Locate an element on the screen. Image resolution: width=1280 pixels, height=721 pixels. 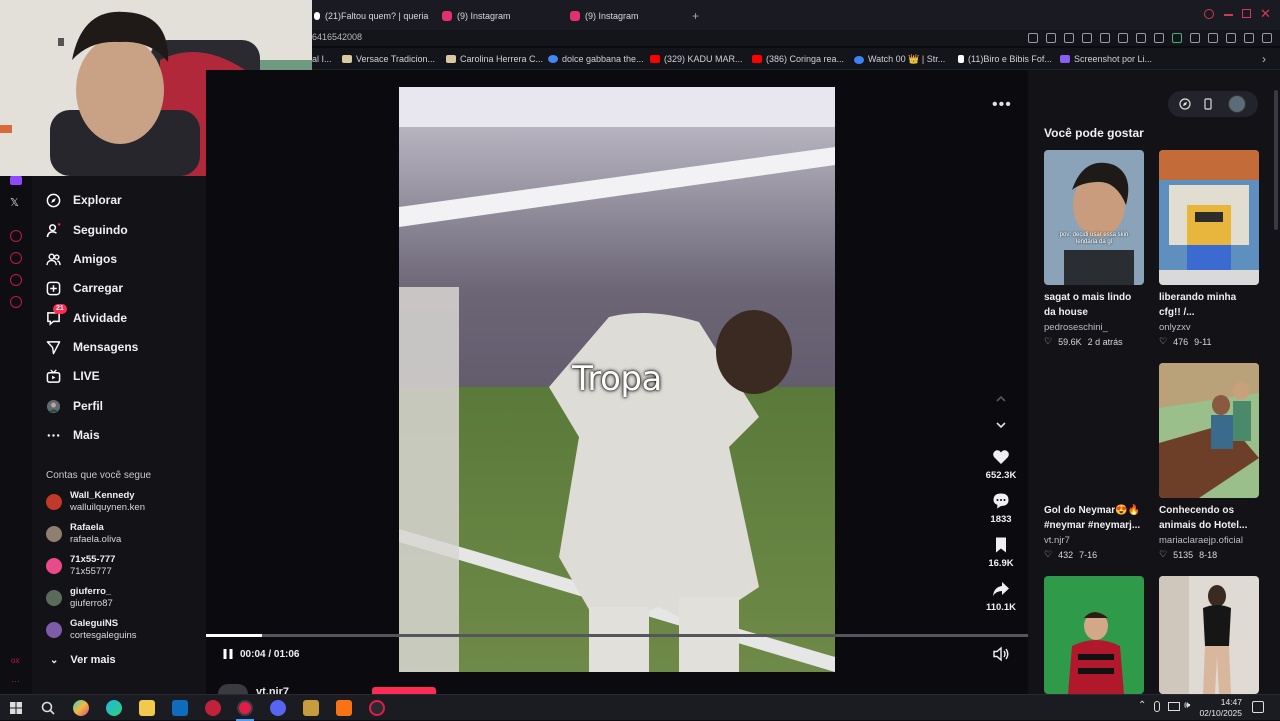
puzzle-icon is located at coordinates (1195, 38).